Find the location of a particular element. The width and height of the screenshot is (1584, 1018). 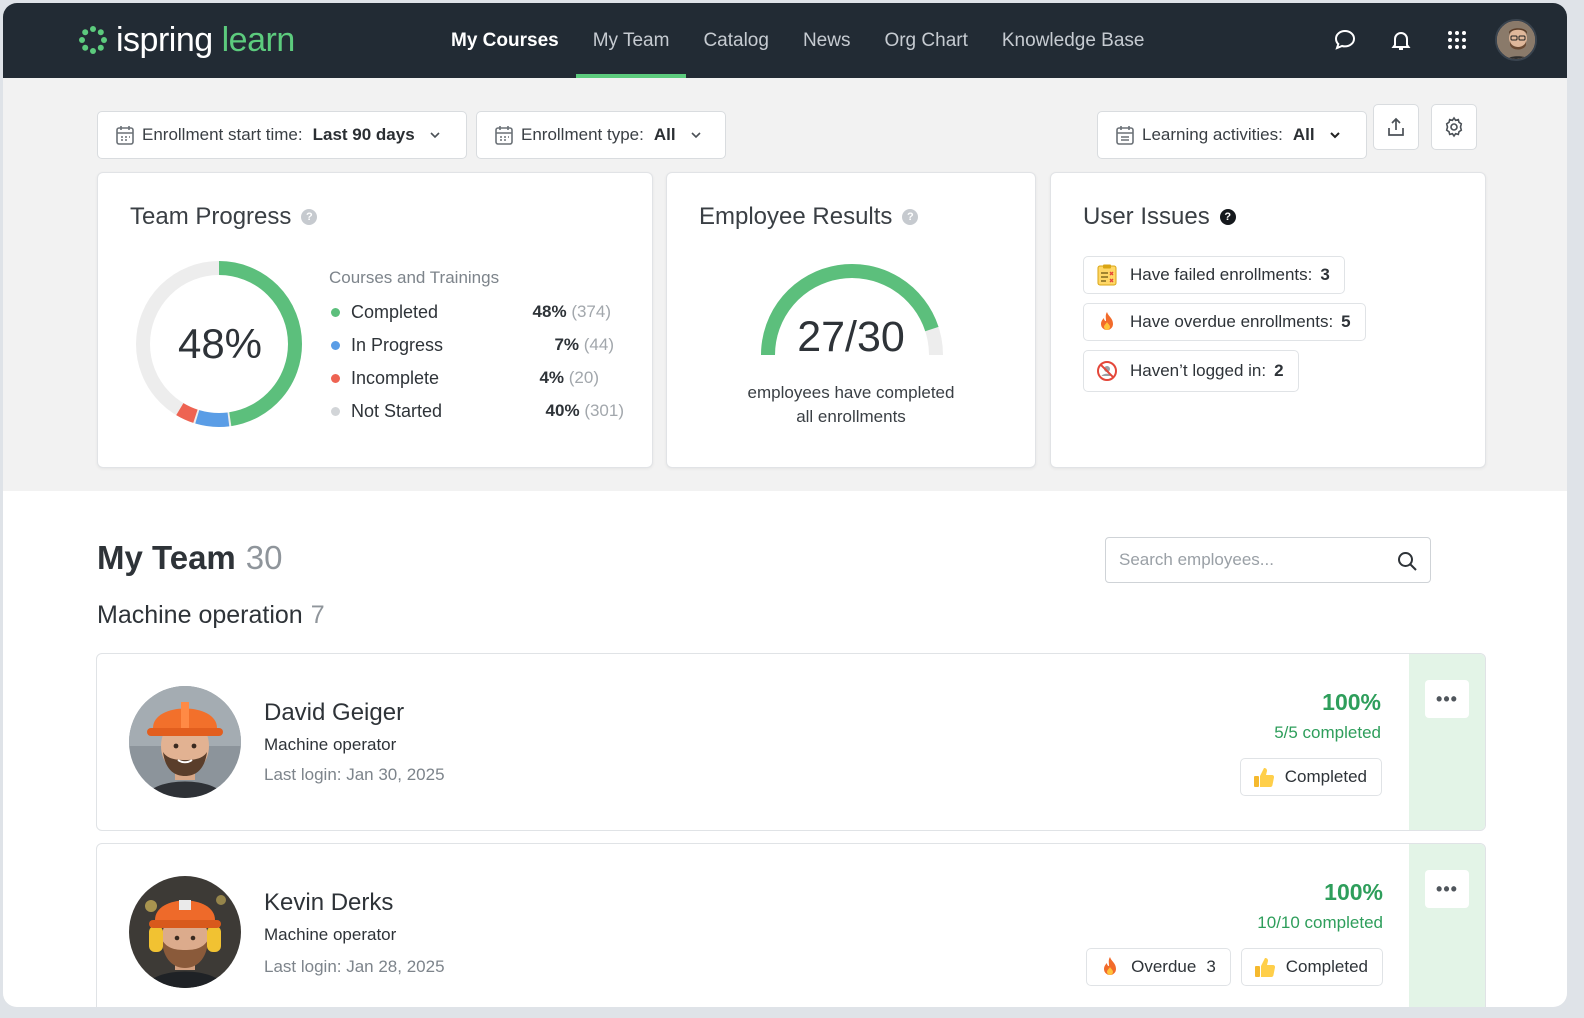

gear-icon is located at coordinates (1454, 127).